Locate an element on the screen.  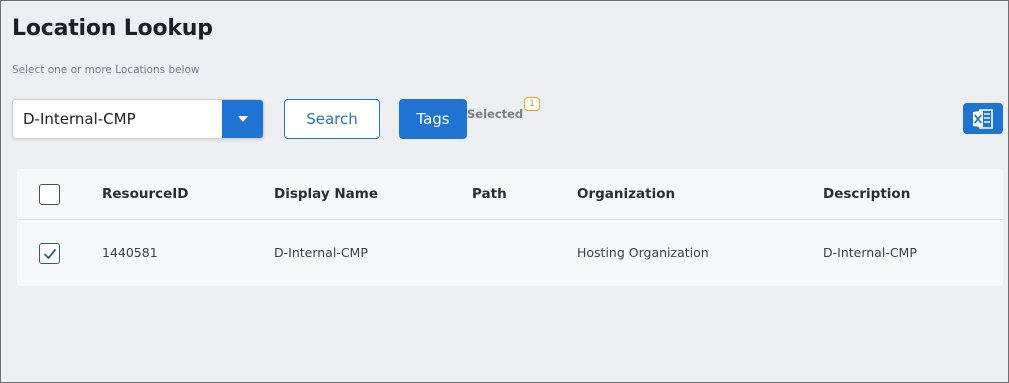
cell-resource-id: 1440581 is located at coordinates (130, 252).